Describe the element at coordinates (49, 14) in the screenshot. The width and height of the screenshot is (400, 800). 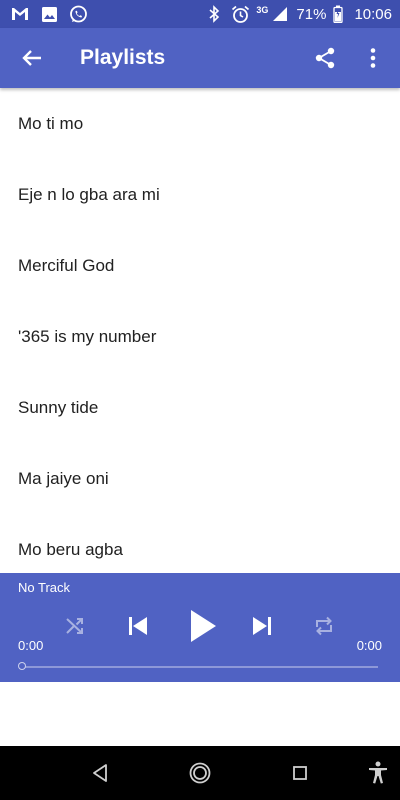
I see `gallery-icon` at that location.